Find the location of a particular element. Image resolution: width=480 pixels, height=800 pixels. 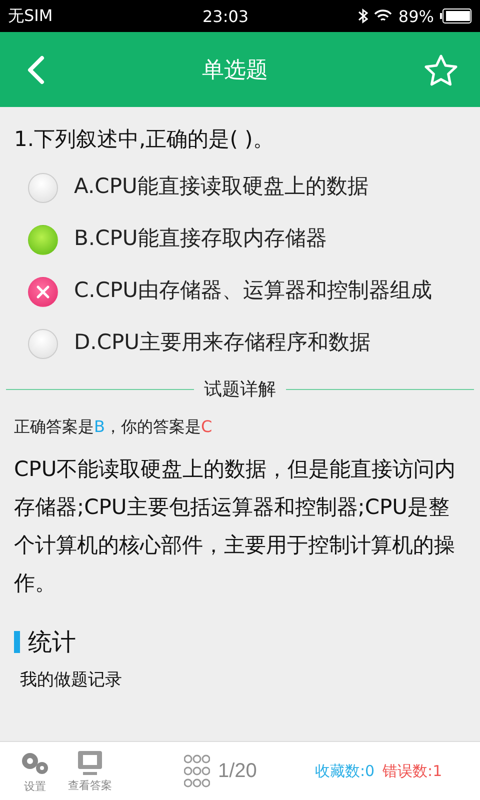

option-text: A.CPU能直接读取硬盘上的数据 is located at coordinates (270, 186).